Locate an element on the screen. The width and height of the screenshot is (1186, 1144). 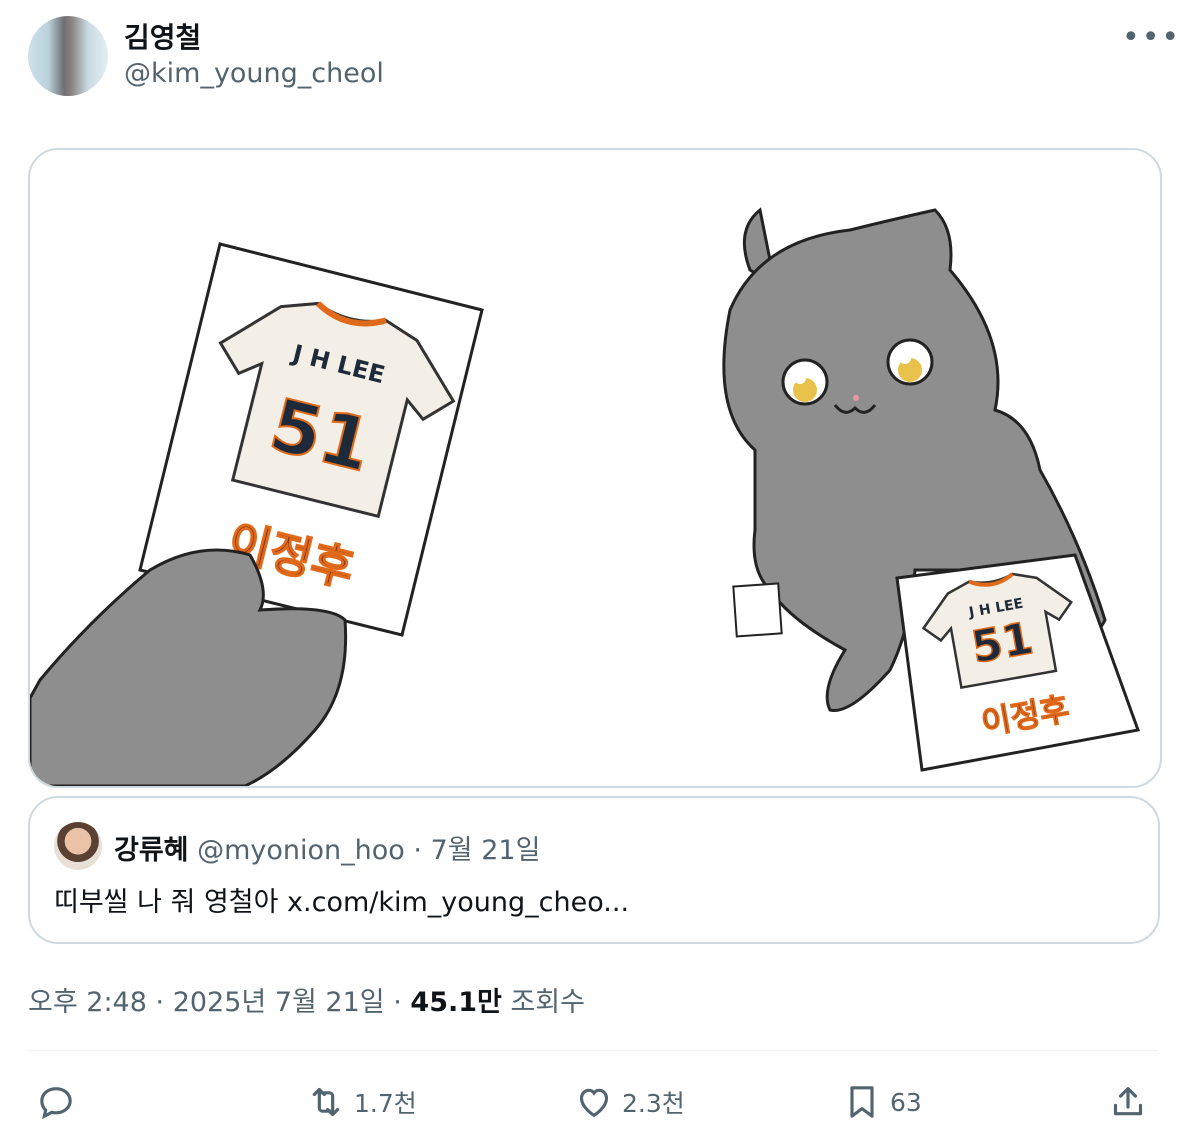
right-jersey-number: 51 is located at coordinates (1002, 643).